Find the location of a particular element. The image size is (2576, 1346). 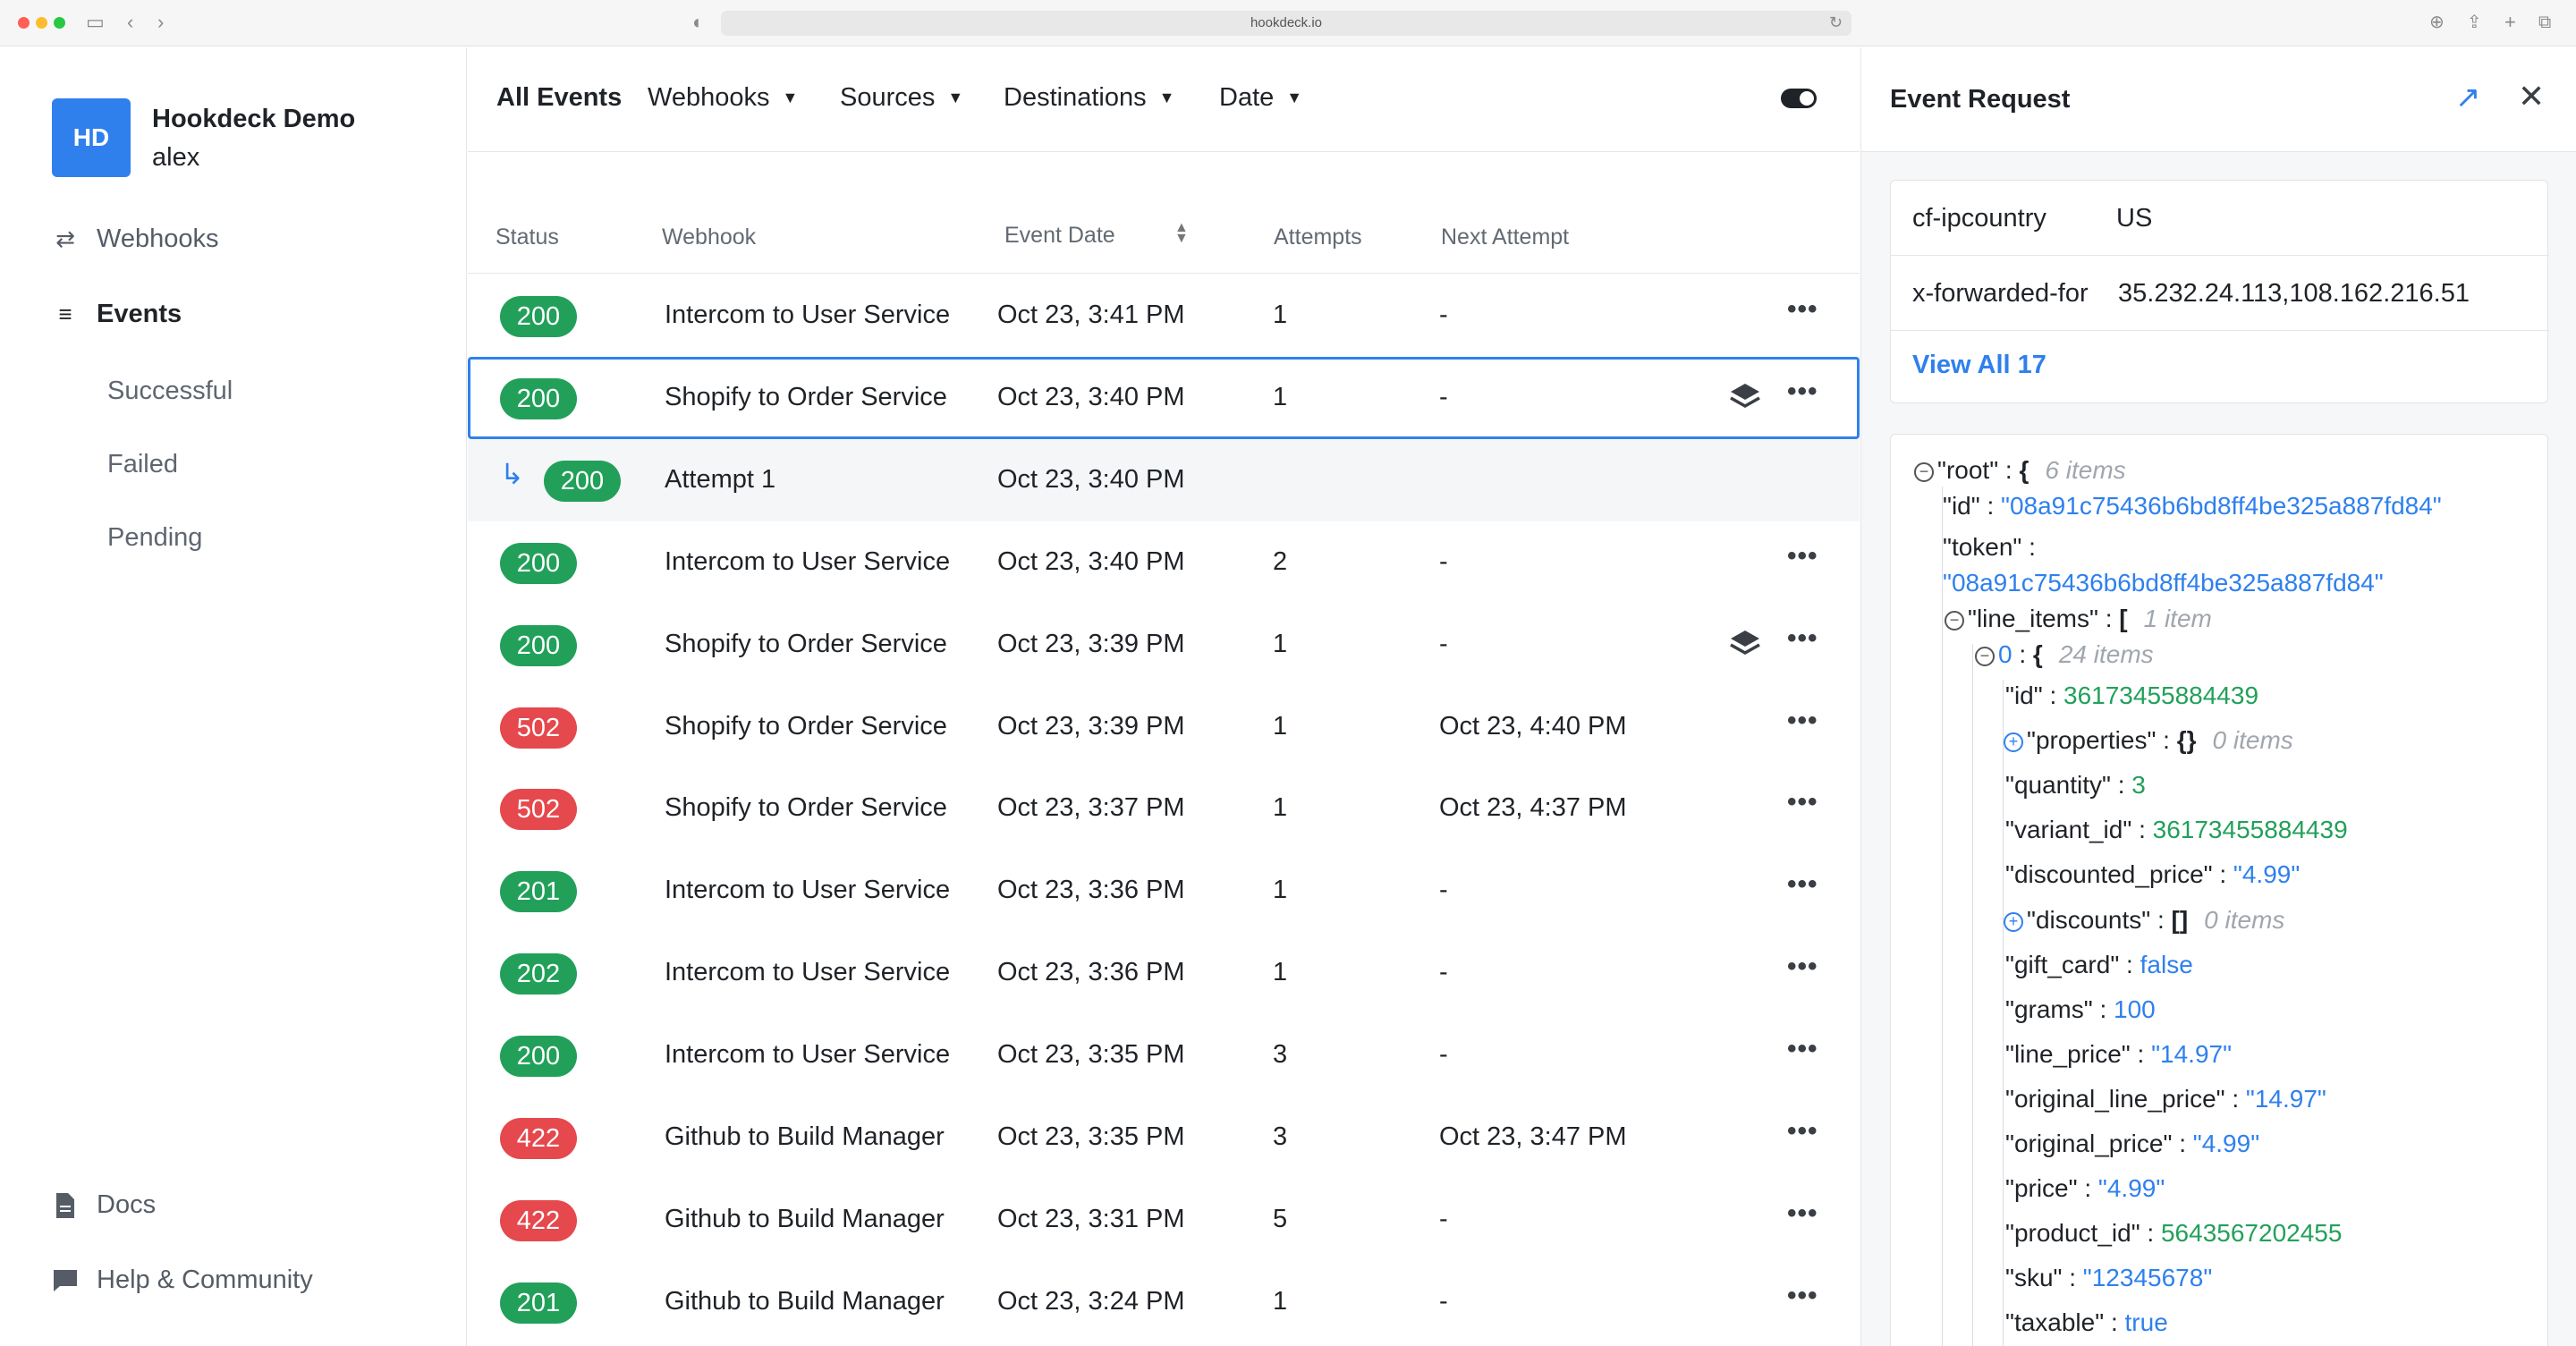

sidebar-subitem-successful: Successful is located at coordinates (170, 391).